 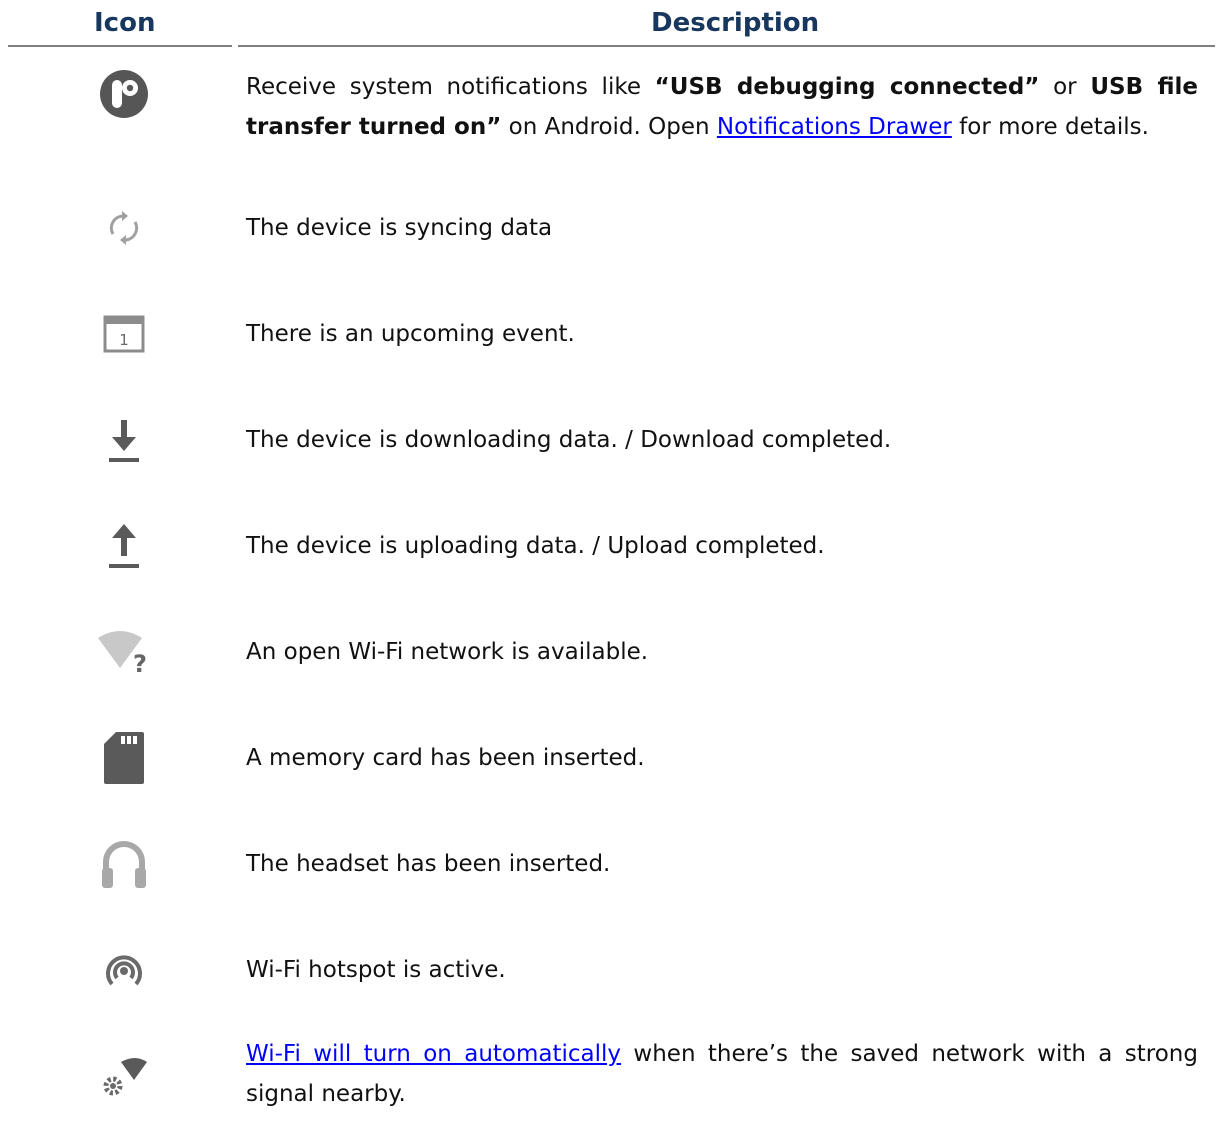 What do you see at coordinates (124, 546) in the screenshot?
I see `upload-icon` at bounding box center [124, 546].